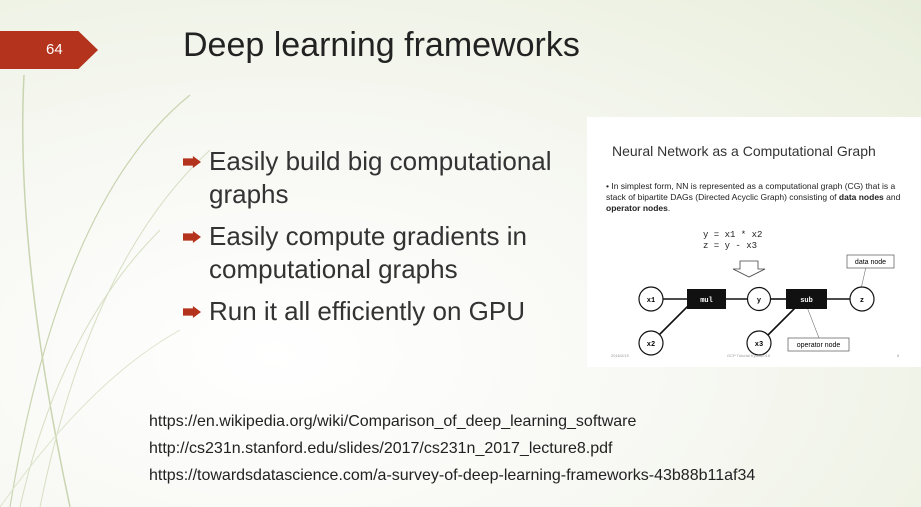 This screenshot has height=507, width=921. Describe the element at coordinates (380, 177) in the screenshot. I see `bullet-text: Easily build big computational graphs` at that location.